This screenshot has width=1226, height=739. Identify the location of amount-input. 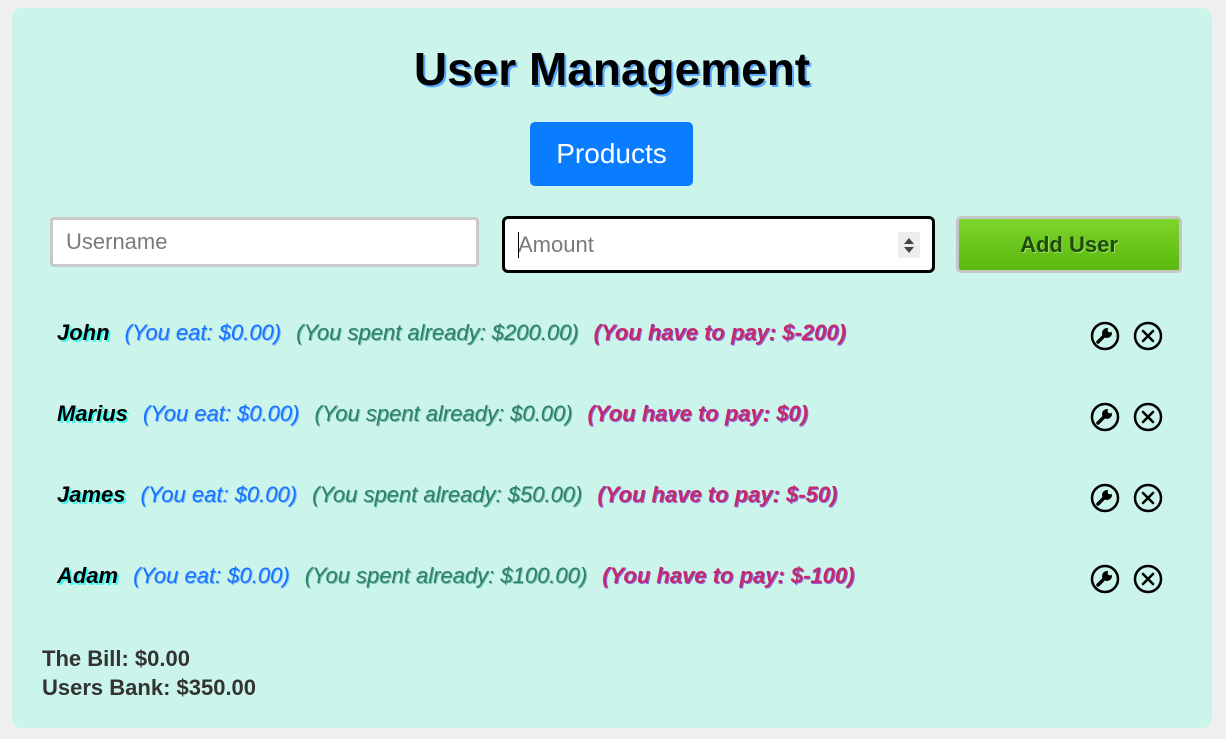
(718, 244).